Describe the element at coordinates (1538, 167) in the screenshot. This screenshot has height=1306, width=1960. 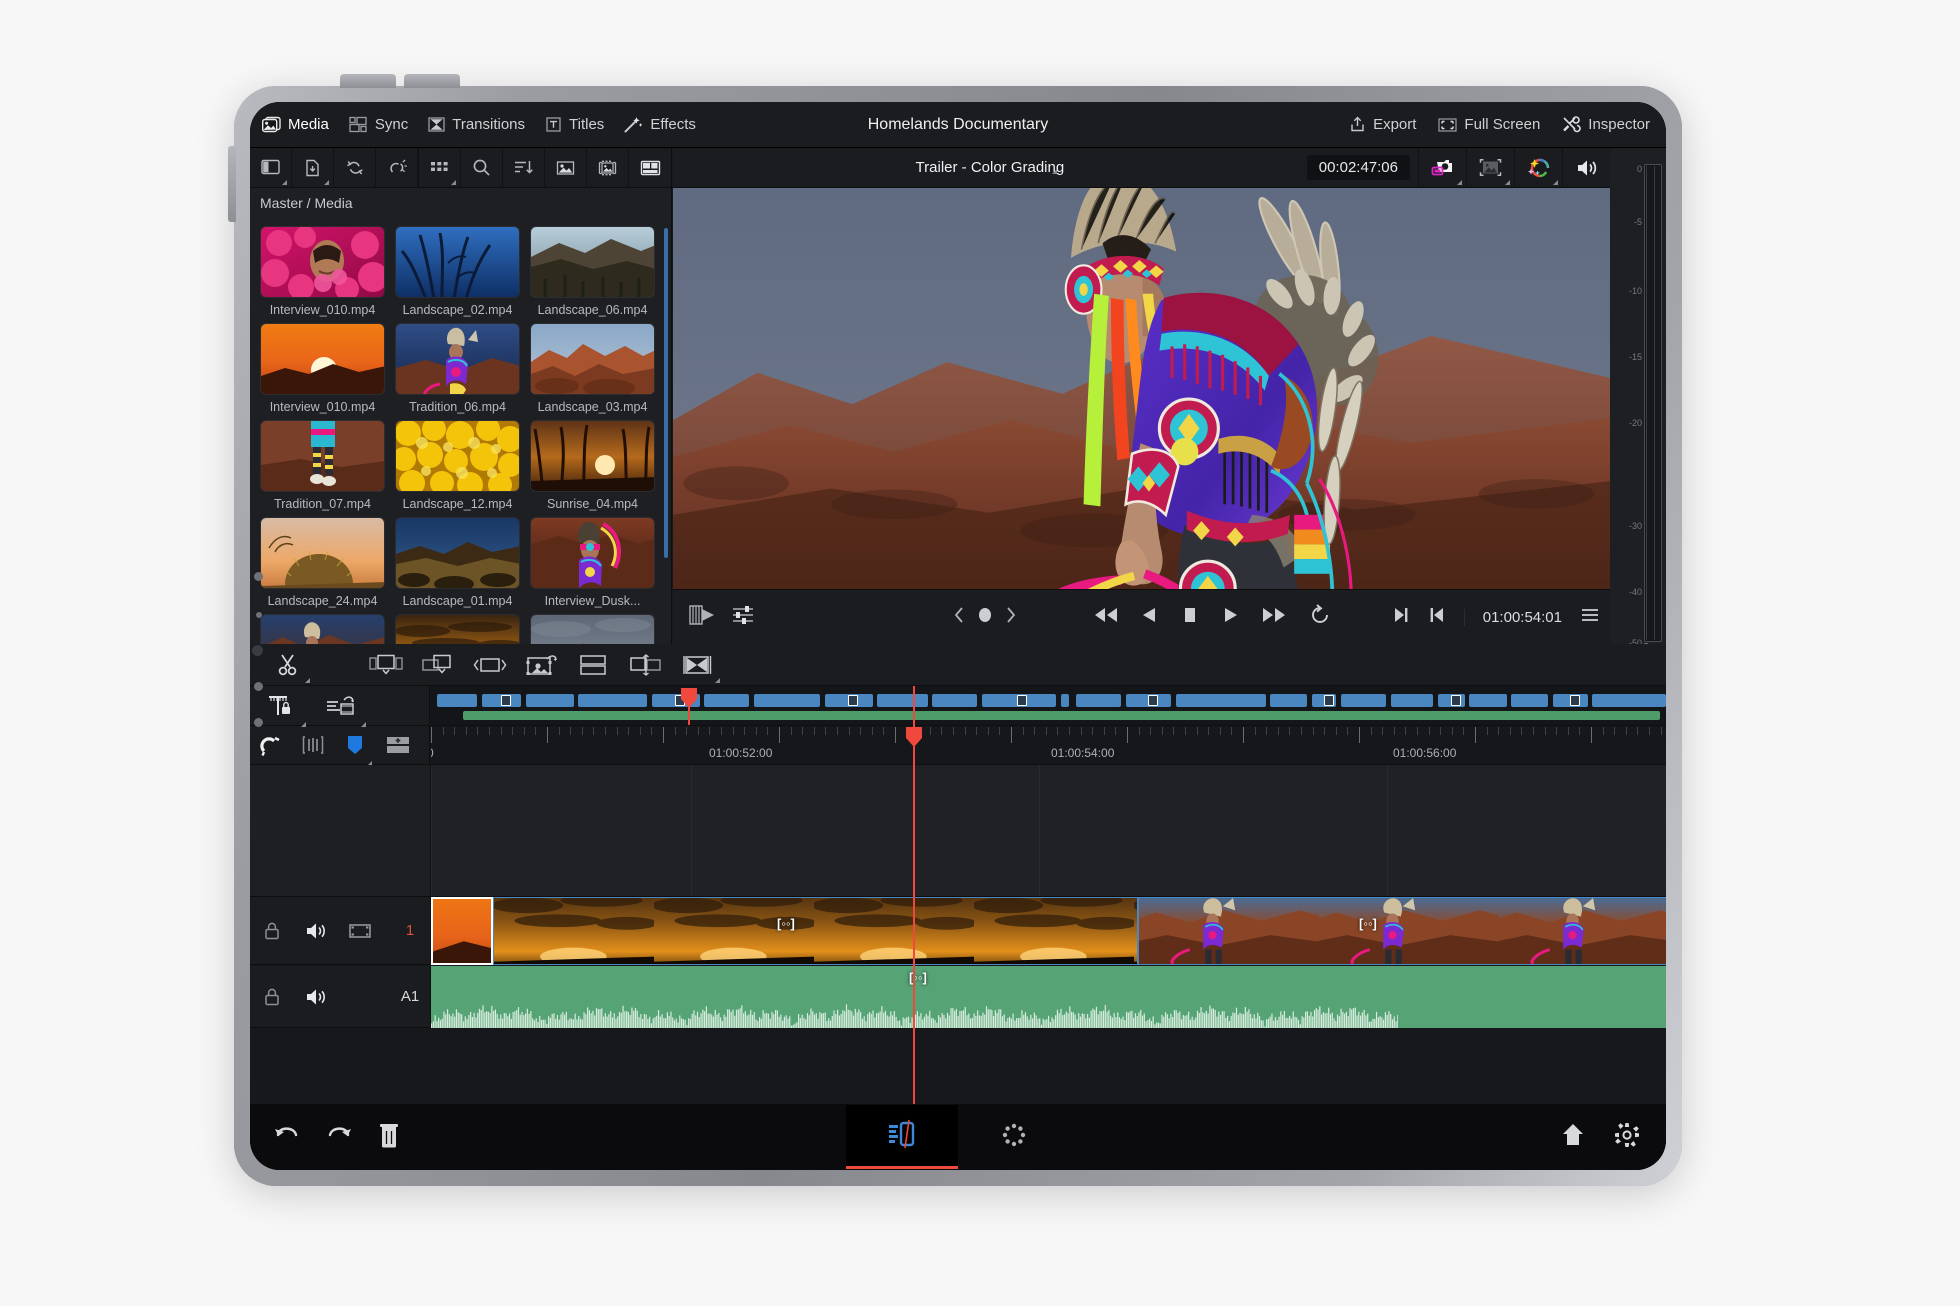
I see `color-grade-icon` at that location.